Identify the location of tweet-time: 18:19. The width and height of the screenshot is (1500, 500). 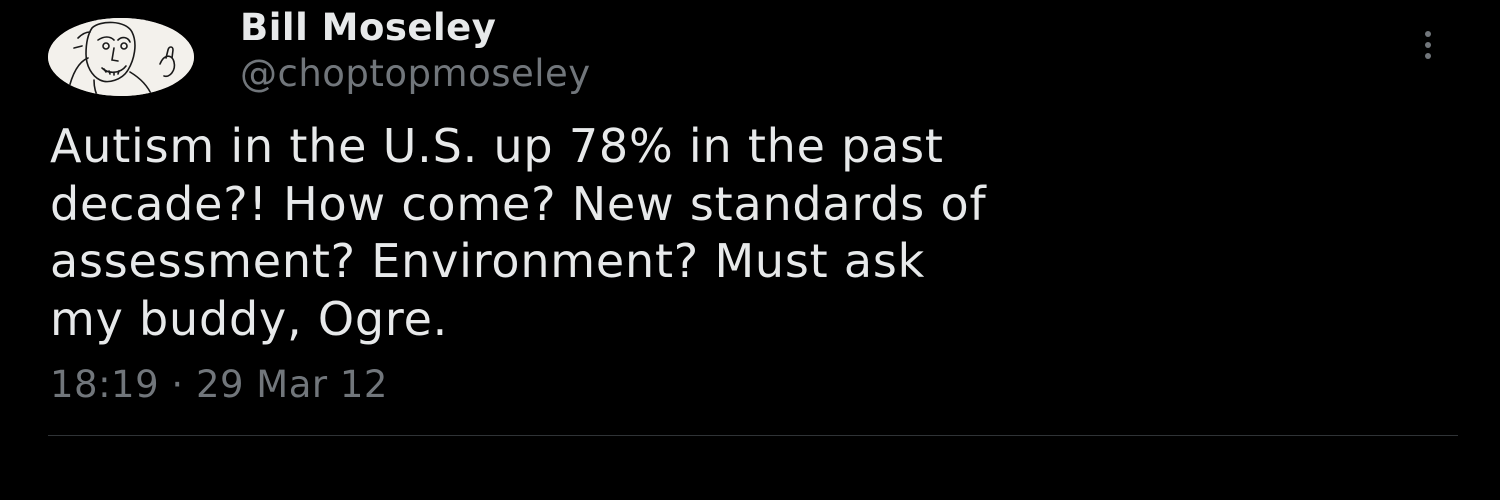
(104, 384).